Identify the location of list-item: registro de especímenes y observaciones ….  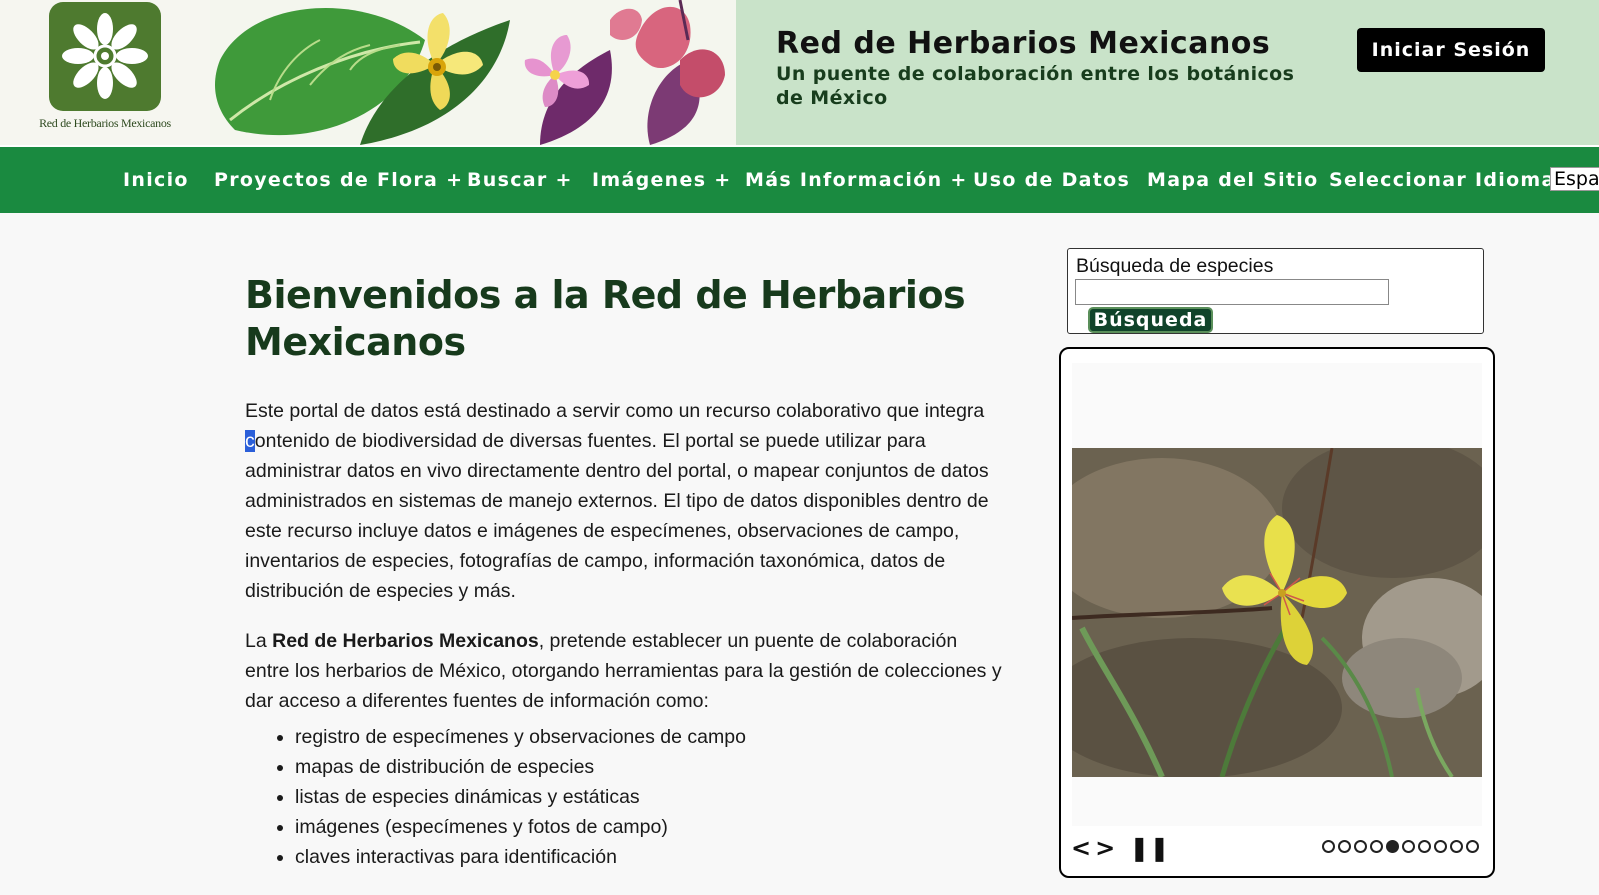
(520, 737).